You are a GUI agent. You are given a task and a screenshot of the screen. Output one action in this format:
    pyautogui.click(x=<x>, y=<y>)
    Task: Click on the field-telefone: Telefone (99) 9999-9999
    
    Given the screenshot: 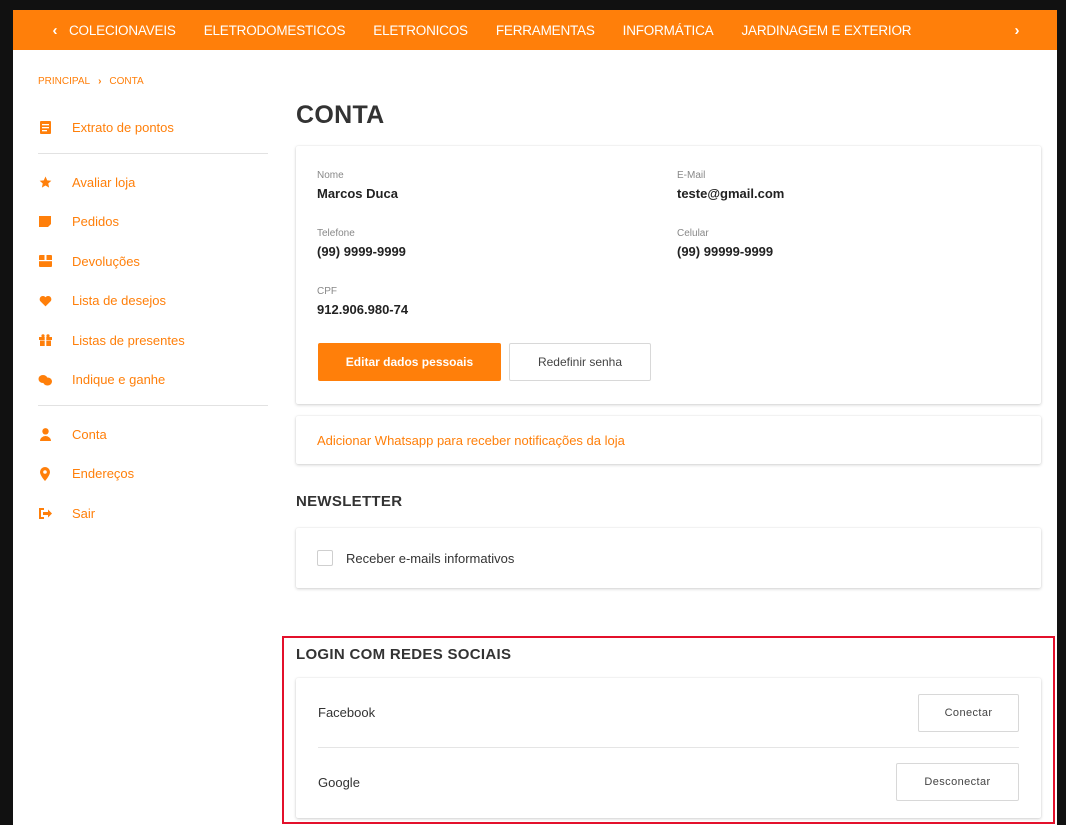 What is the action you would take?
    pyautogui.click(x=361, y=243)
    